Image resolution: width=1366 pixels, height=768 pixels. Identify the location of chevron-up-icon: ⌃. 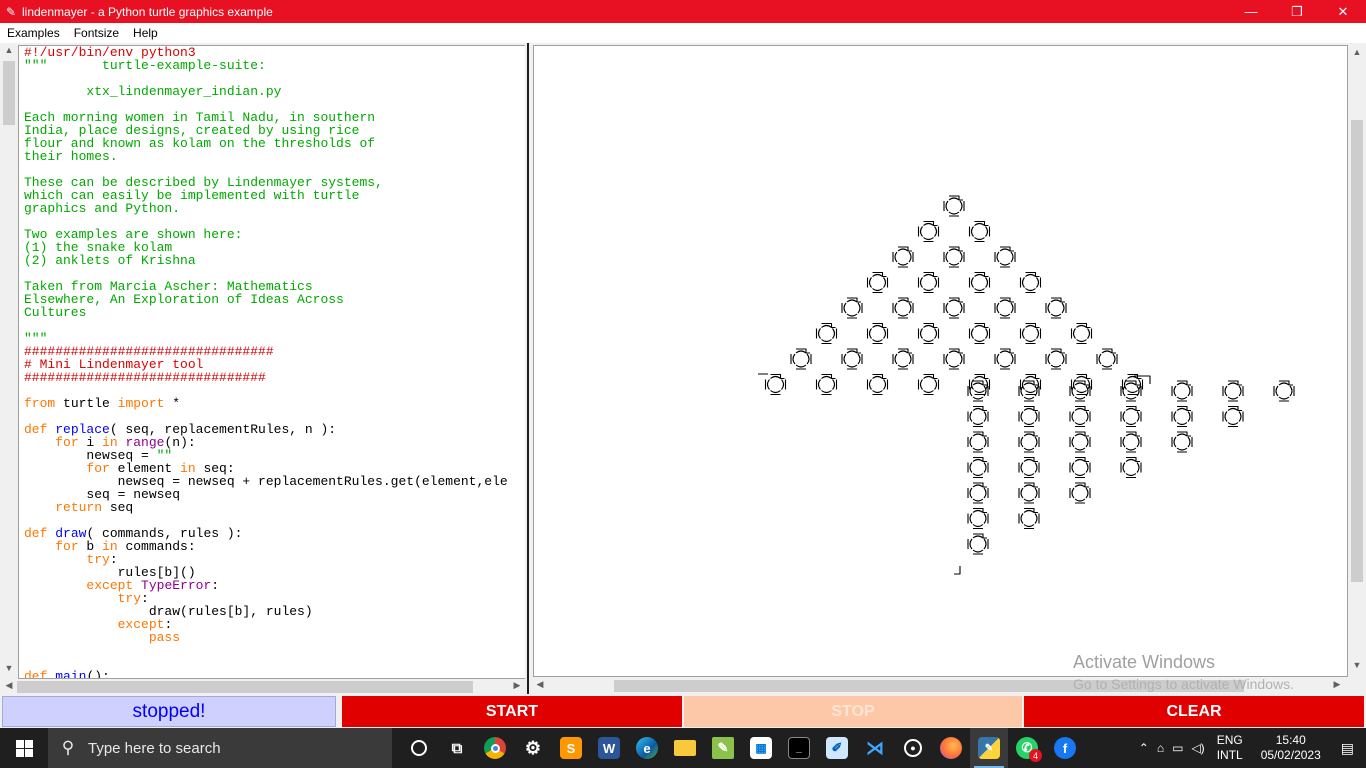
(1144, 748).